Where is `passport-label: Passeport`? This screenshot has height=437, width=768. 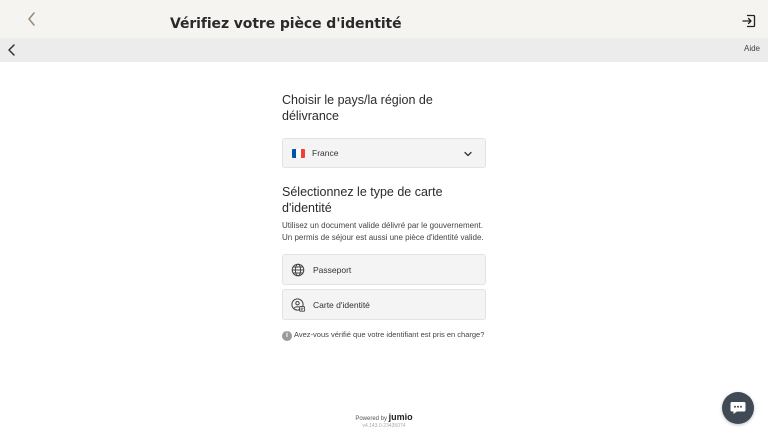 passport-label: Passeport is located at coordinates (332, 270).